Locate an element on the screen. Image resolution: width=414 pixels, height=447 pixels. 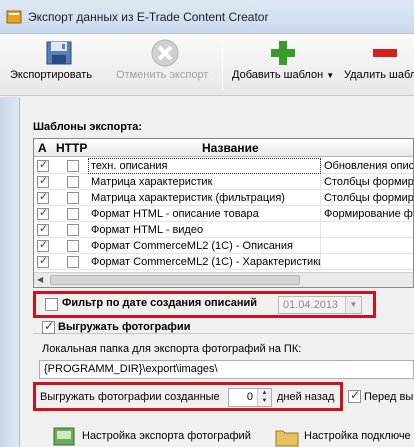
export-button: Экспортировать is located at coordinates (60, 65).